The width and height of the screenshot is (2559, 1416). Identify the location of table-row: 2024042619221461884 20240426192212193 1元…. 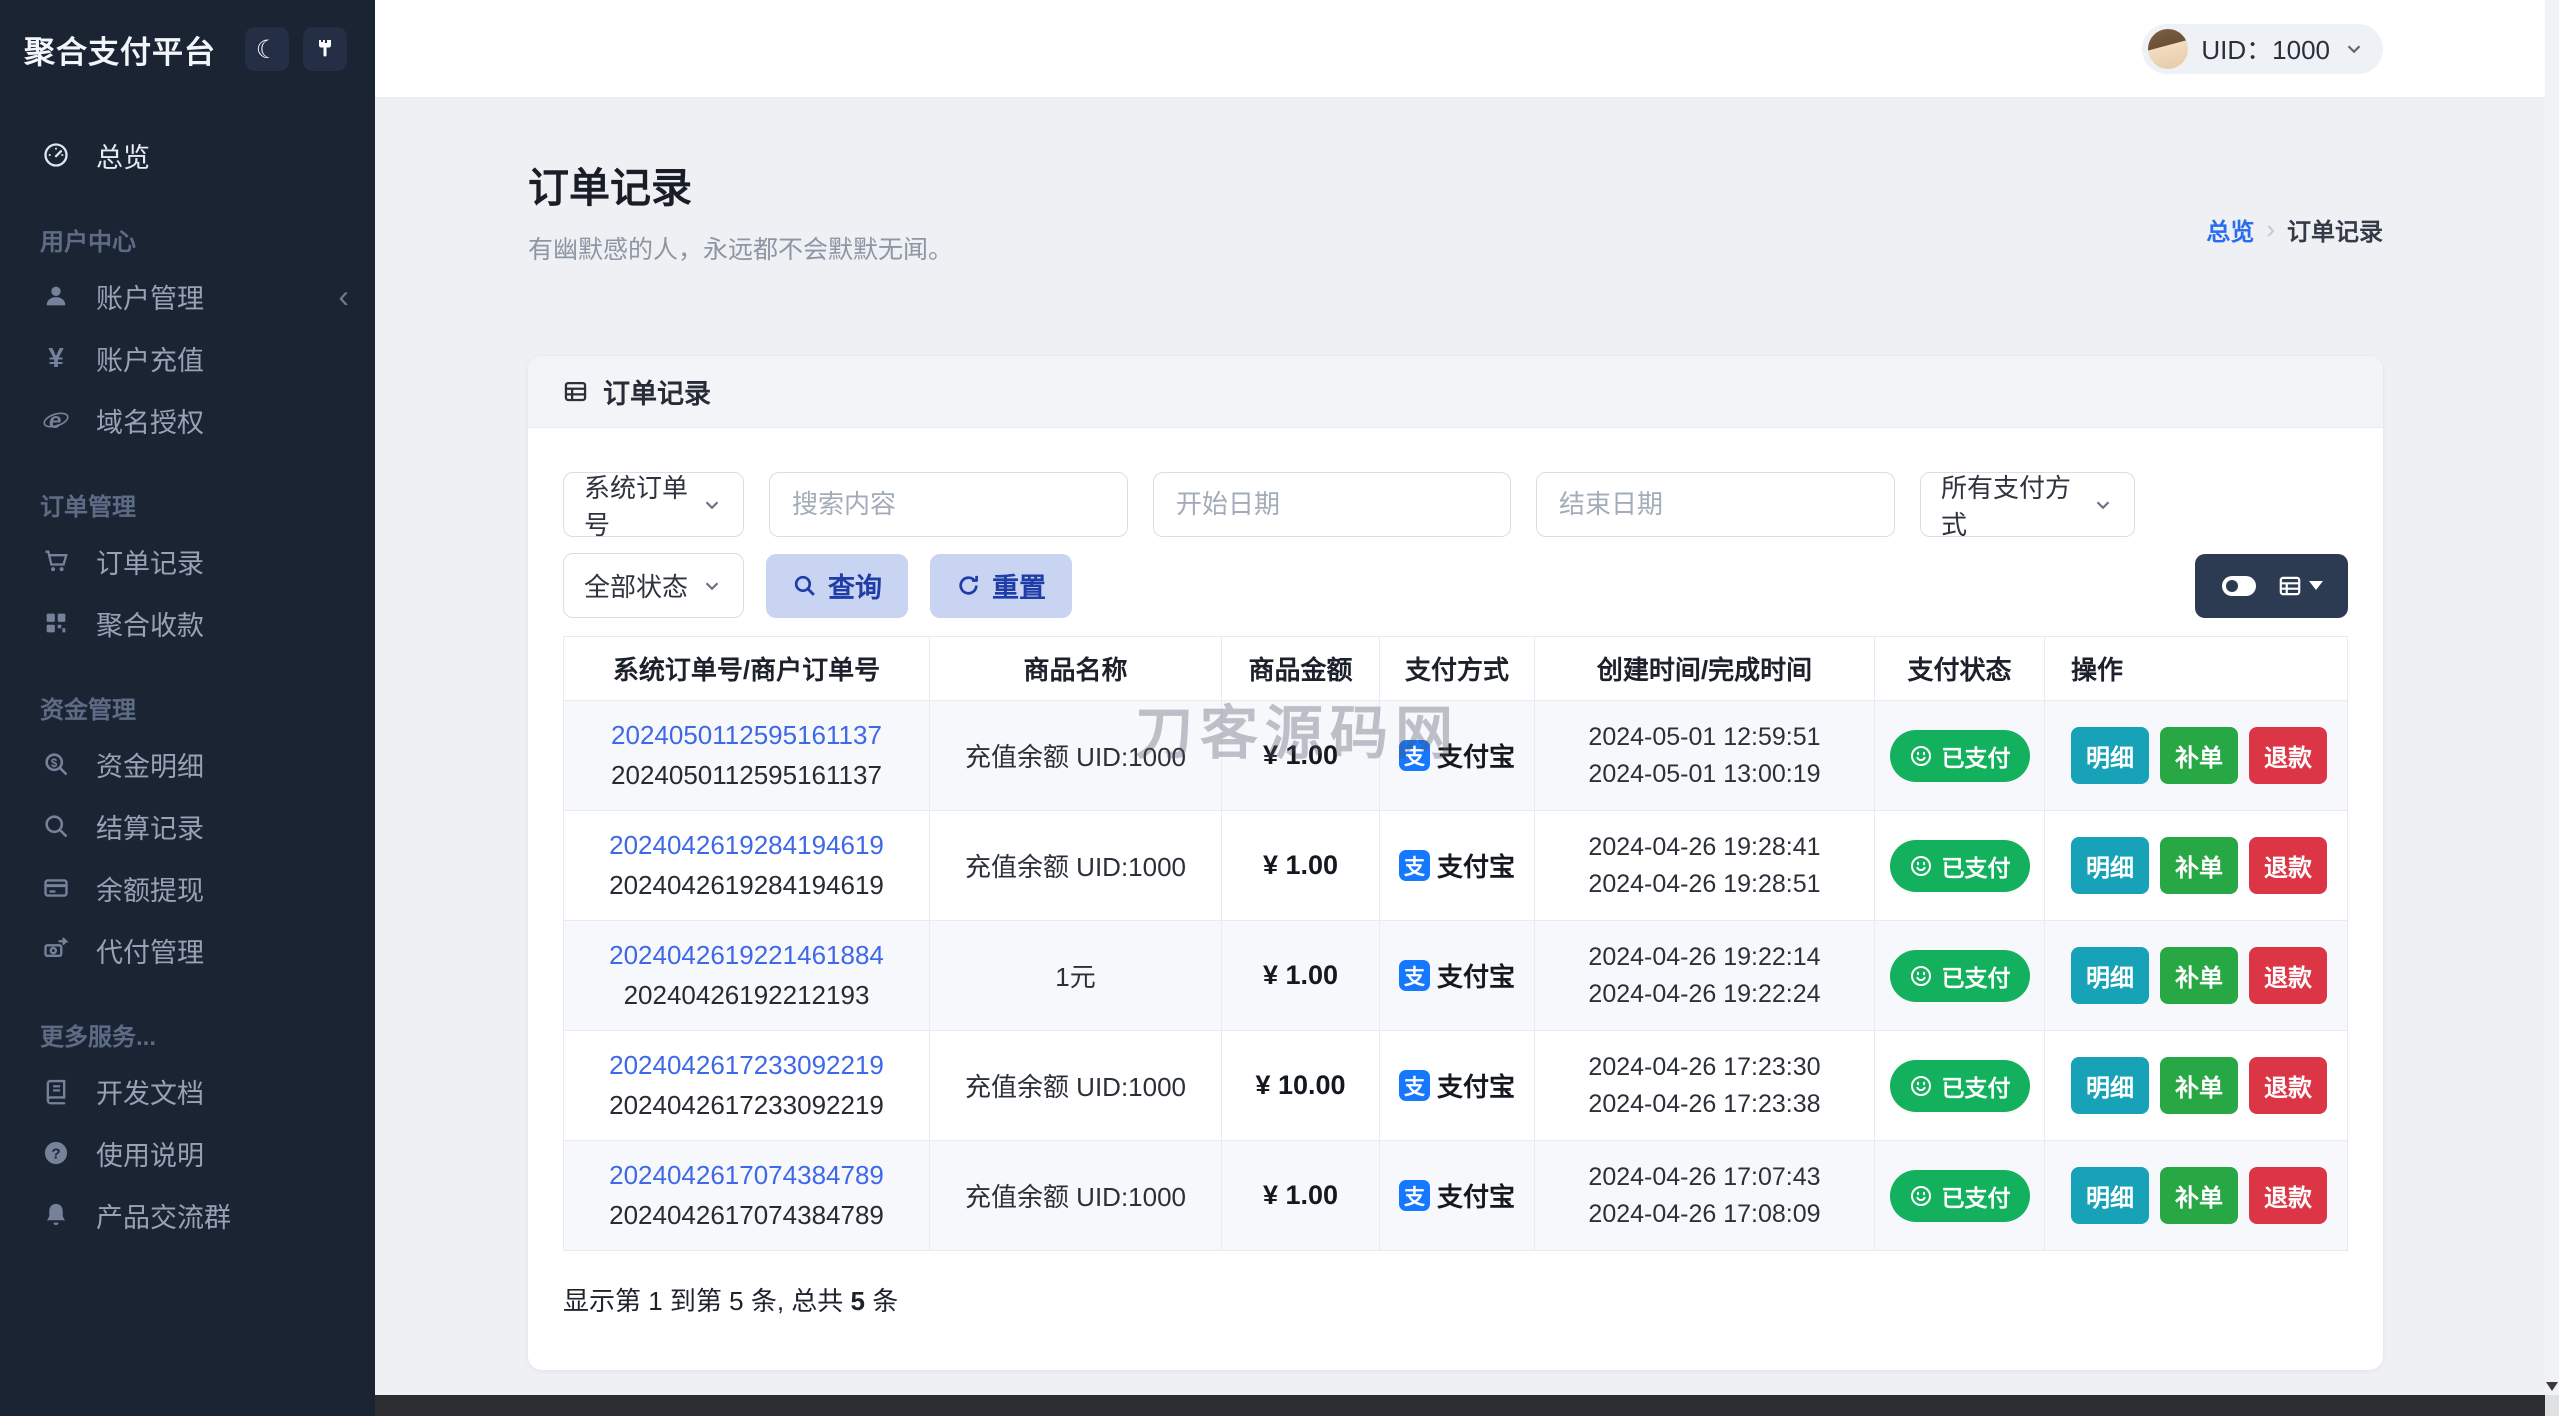
(1455, 975).